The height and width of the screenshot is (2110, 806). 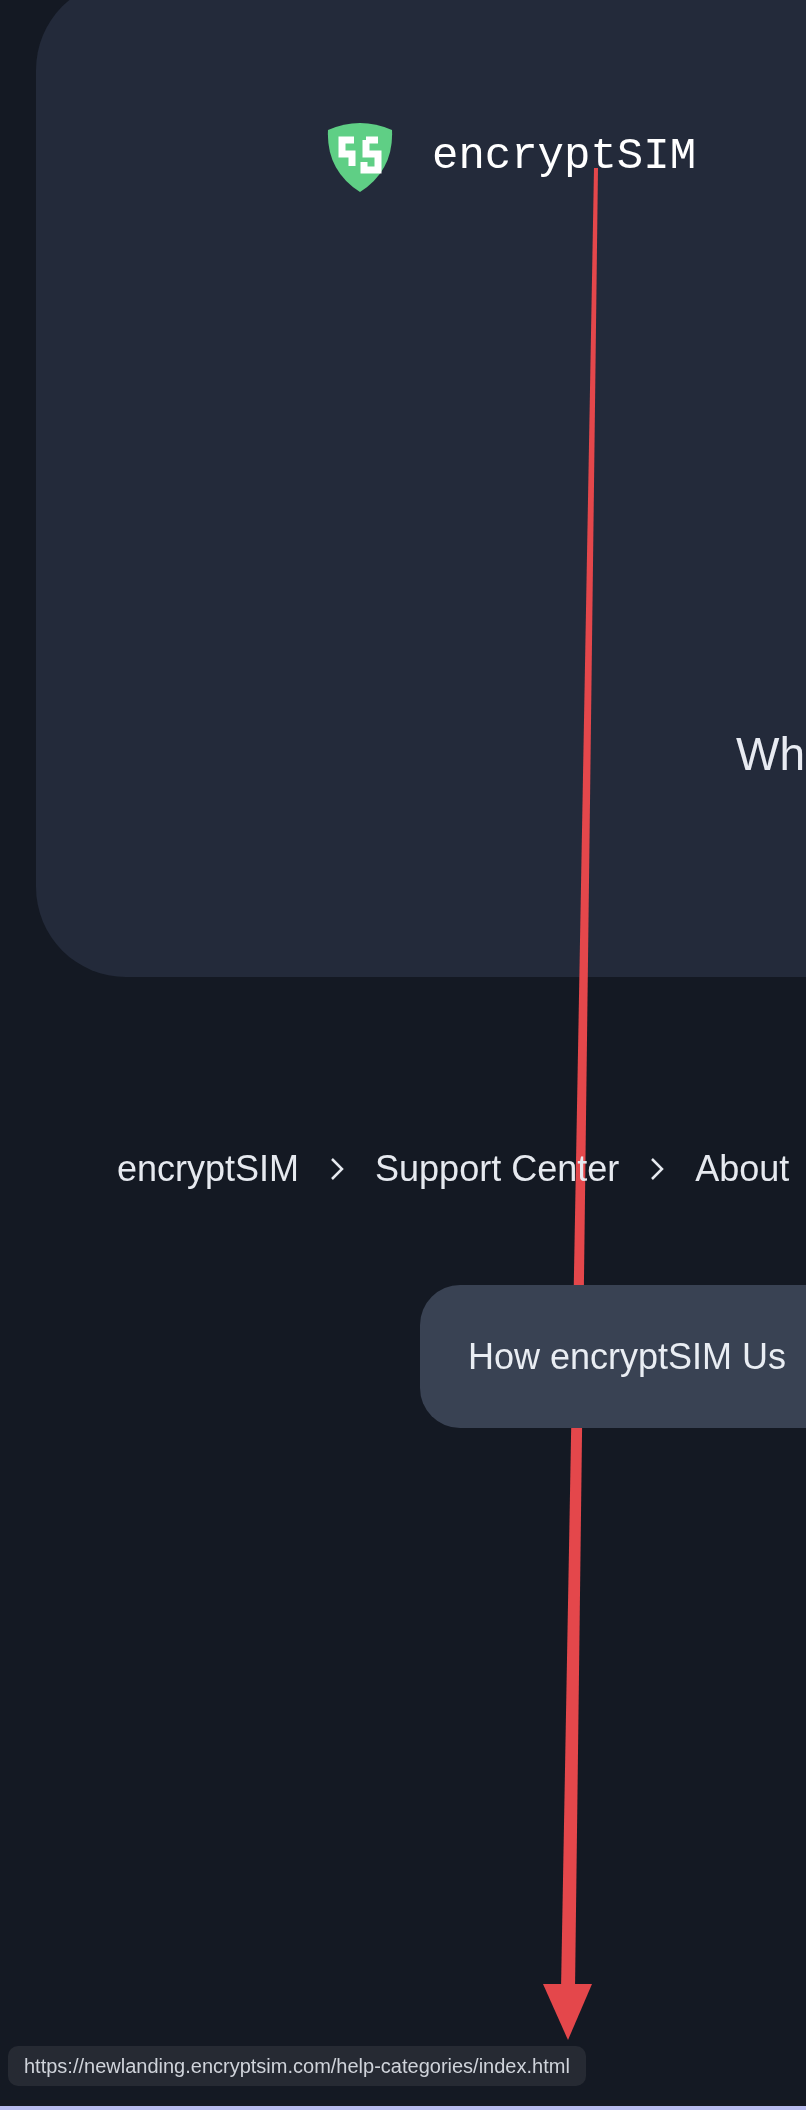 What do you see at coordinates (564, 156) in the screenshot?
I see `brand-name: encryptSIM` at bounding box center [564, 156].